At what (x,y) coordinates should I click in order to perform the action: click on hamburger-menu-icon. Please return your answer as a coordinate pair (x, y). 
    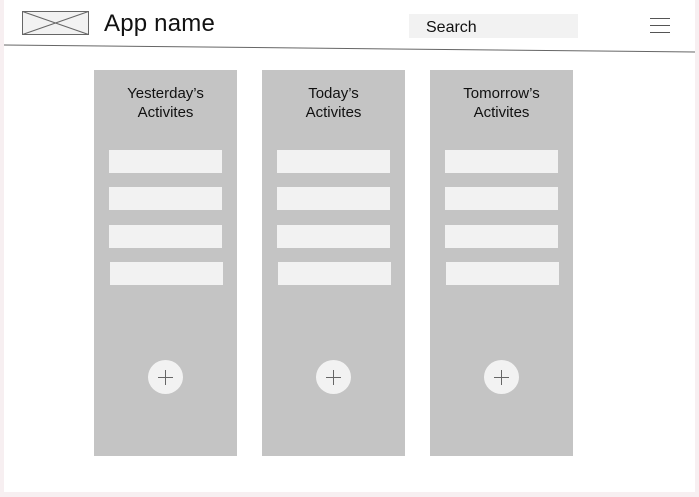
    Looking at the image, I should click on (660, 26).